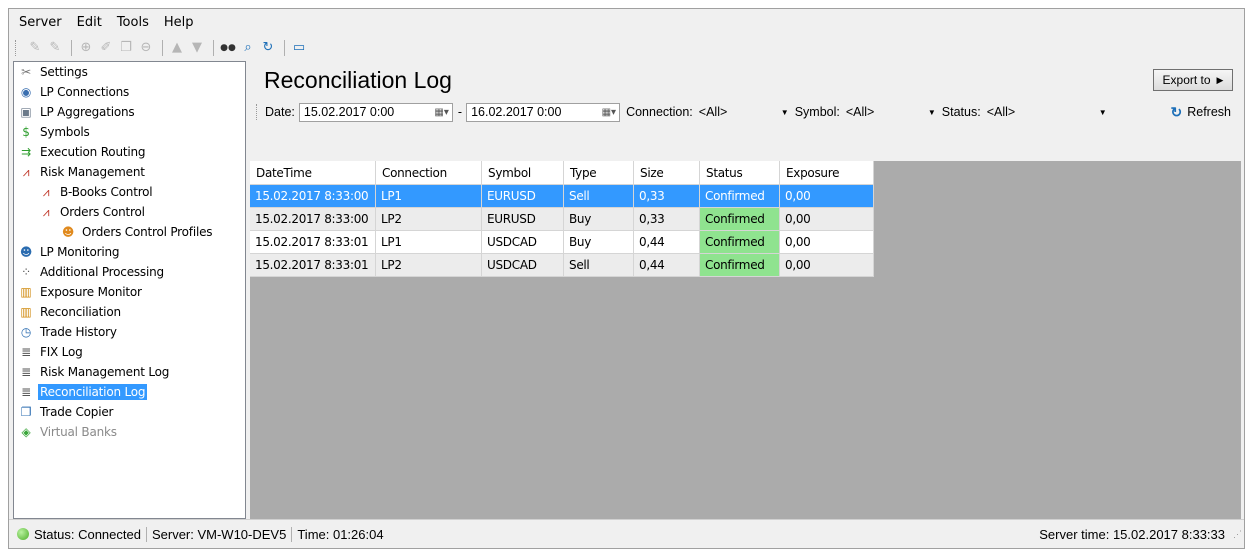  Describe the element at coordinates (129, 272) in the screenshot. I see `sidebar-item-additional-processing: ⁘ Additional Processing` at that location.